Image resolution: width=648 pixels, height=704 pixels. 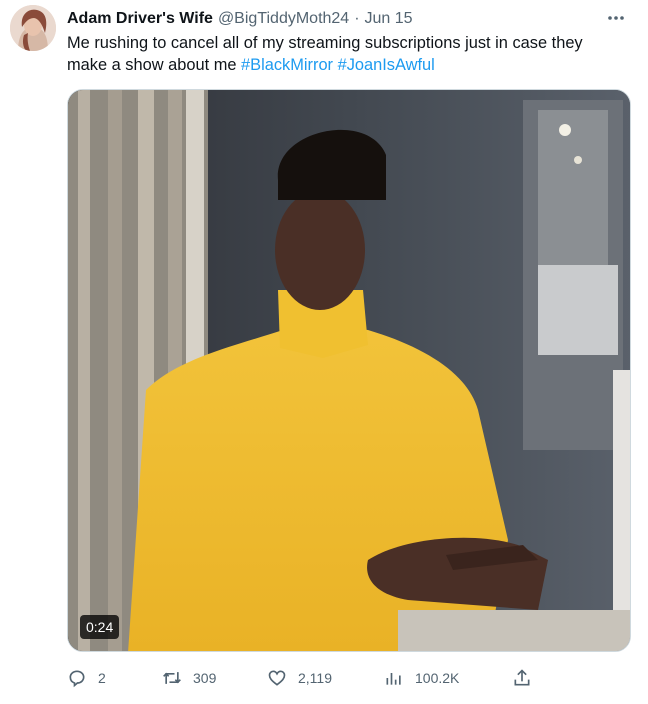 I want to click on tweet-date: Jun 15, so click(x=389, y=19).